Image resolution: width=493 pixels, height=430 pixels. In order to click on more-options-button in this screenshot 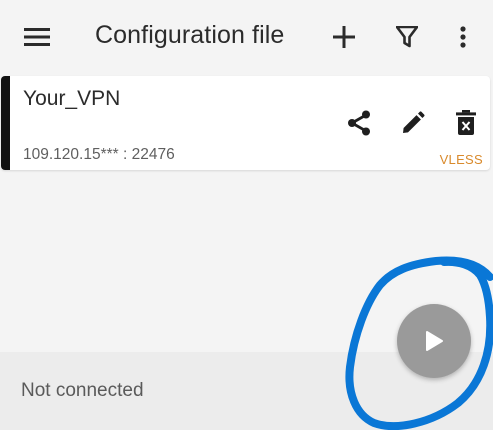, I will do `click(463, 37)`.